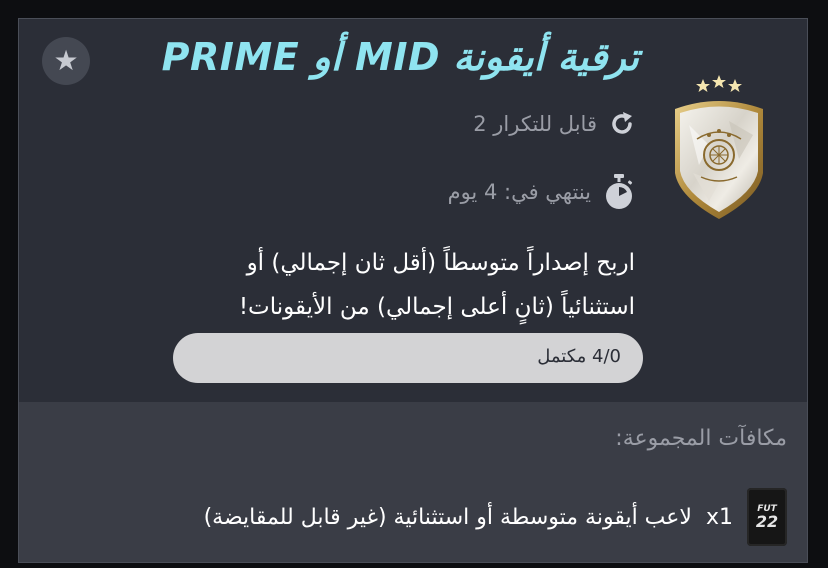  I want to click on objective-title: ترقية أيقونة MID أو PRIME, so click(400, 57).